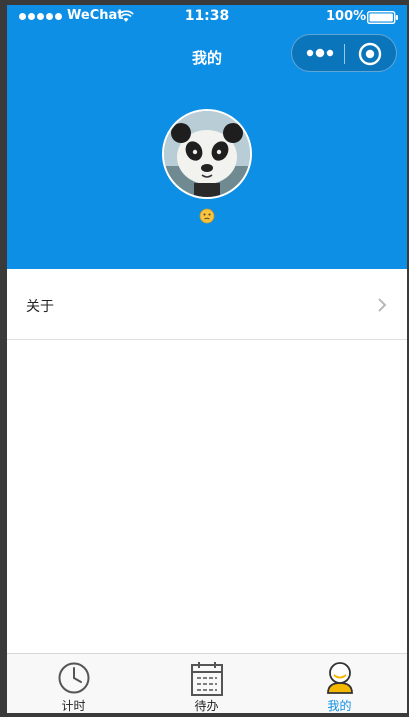 This screenshot has height=717, width=409. I want to click on tab-todo: 待办, so click(206, 683).